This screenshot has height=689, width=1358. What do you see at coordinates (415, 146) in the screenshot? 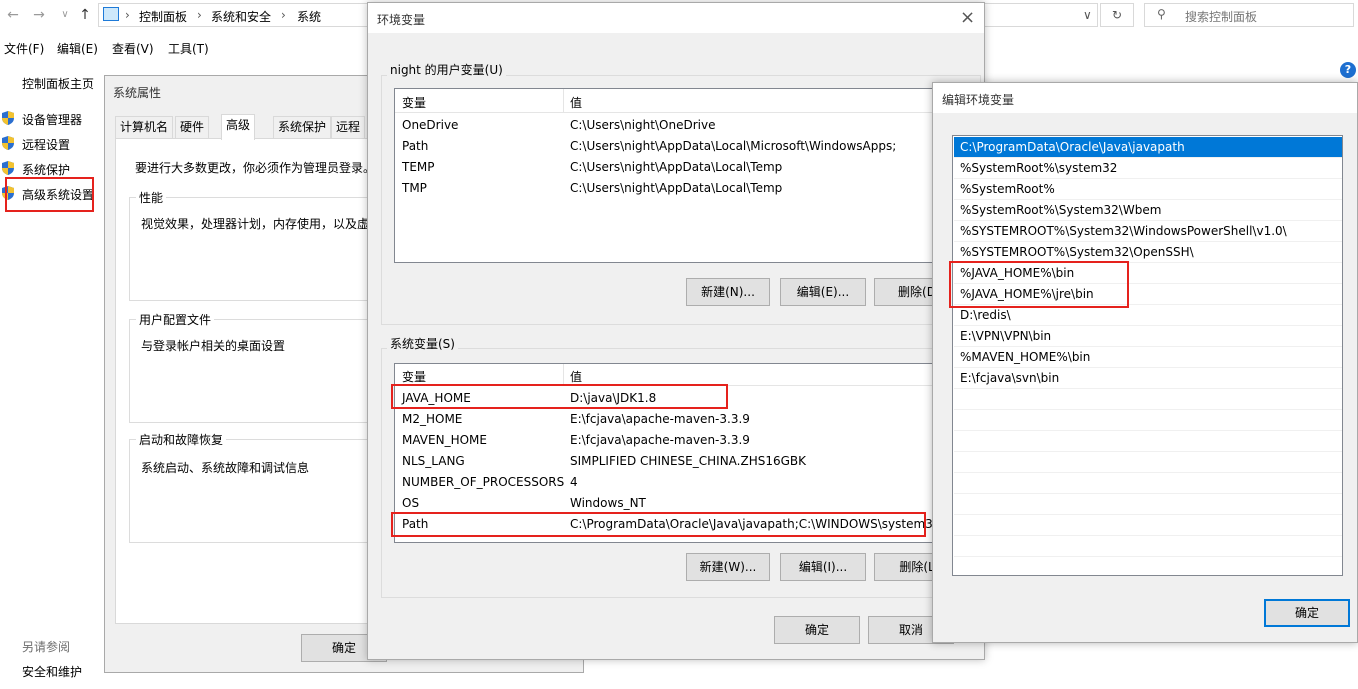
I see `var-name: Path` at bounding box center [415, 146].